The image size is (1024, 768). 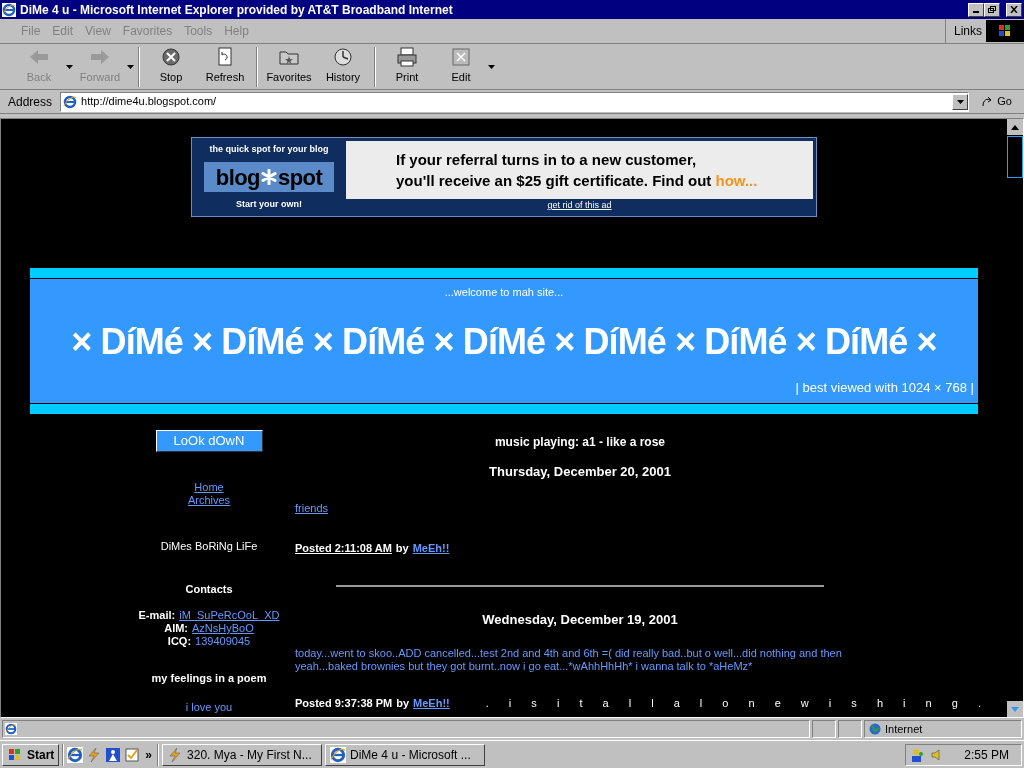 I want to click on blog-name: DiMes BoRiNg LiFe, so click(x=209, y=546).